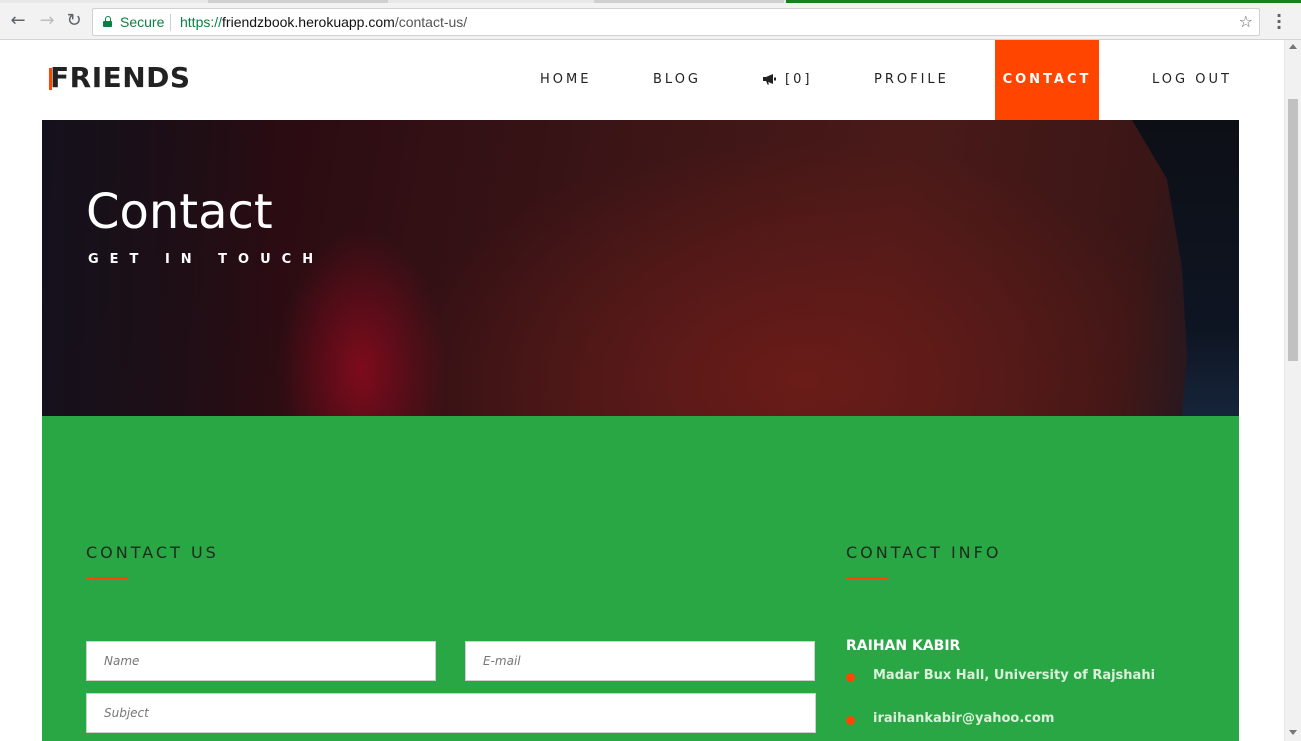 Image resolution: width=1301 pixels, height=741 pixels. Describe the element at coordinates (1292, 390) in the screenshot. I see `page-scrollbar` at that location.